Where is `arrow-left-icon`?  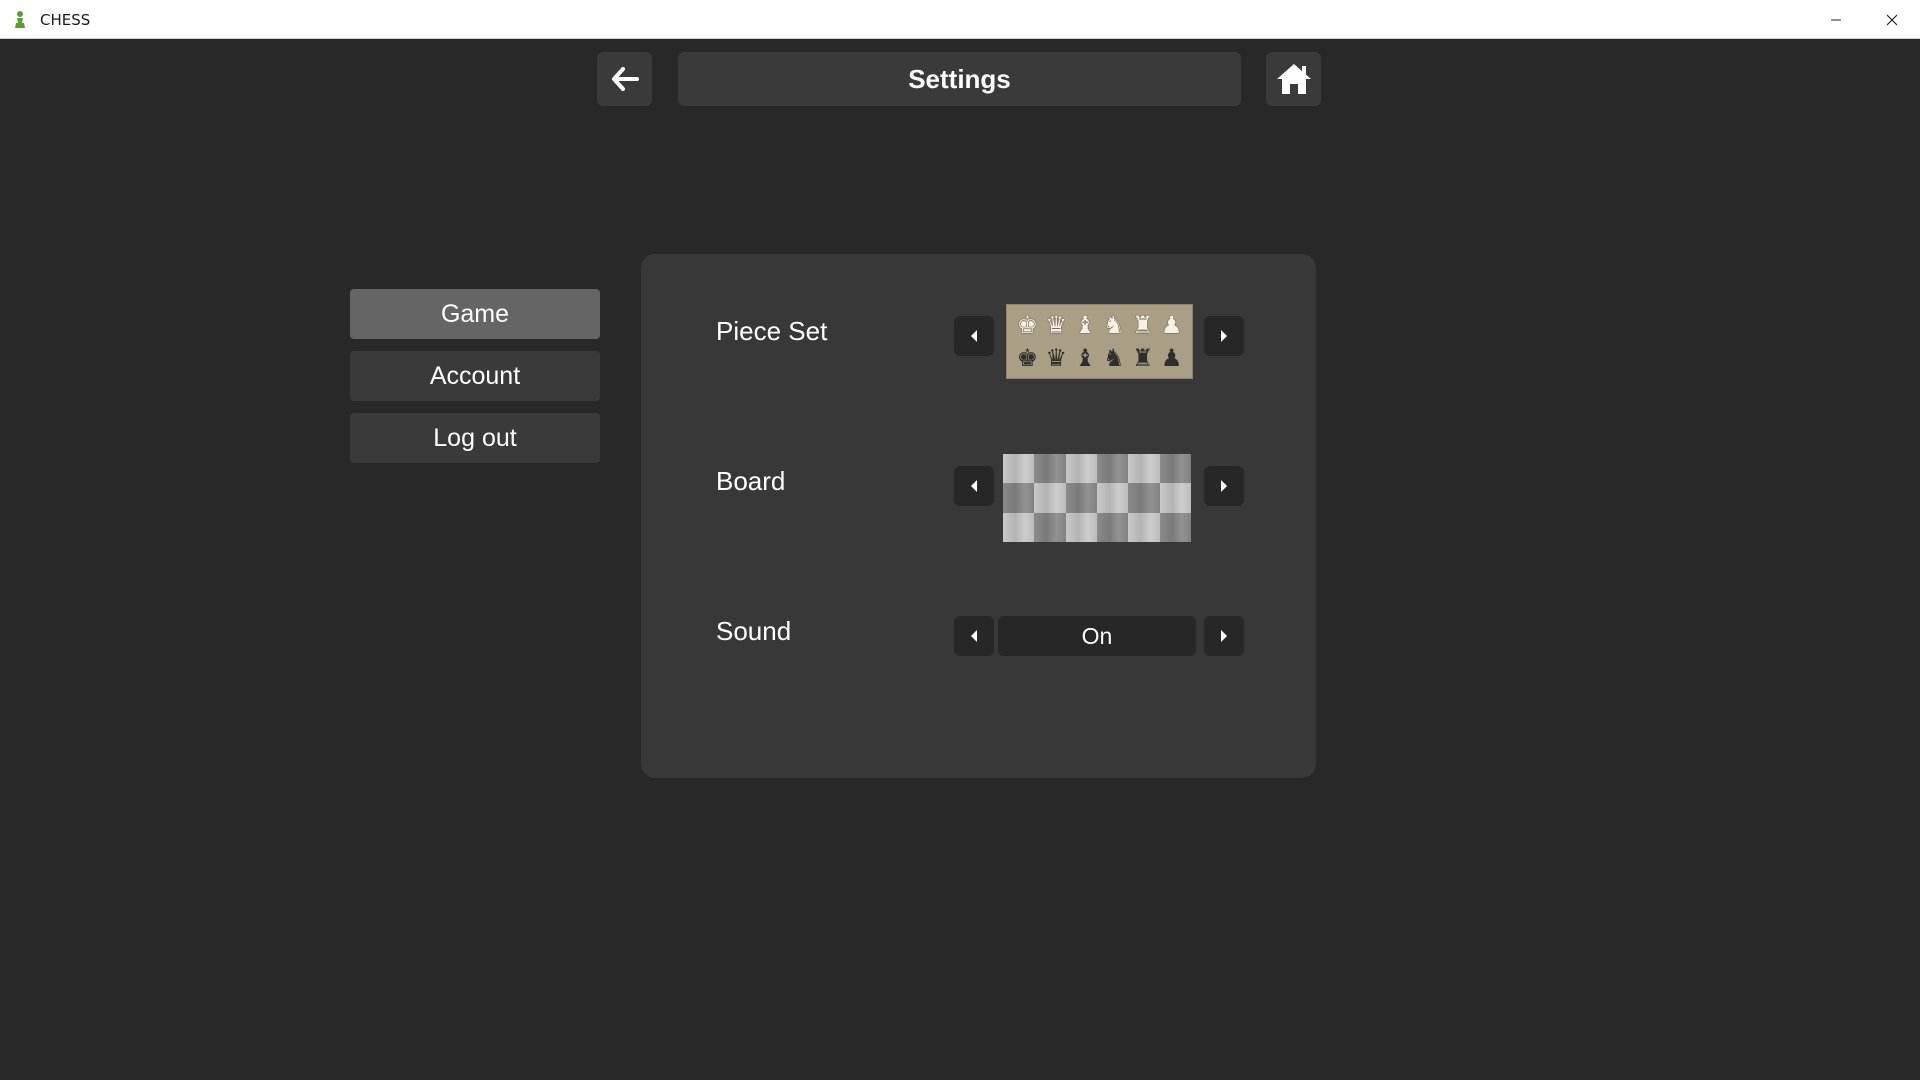 arrow-left-icon is located at coordinates (625, 79).